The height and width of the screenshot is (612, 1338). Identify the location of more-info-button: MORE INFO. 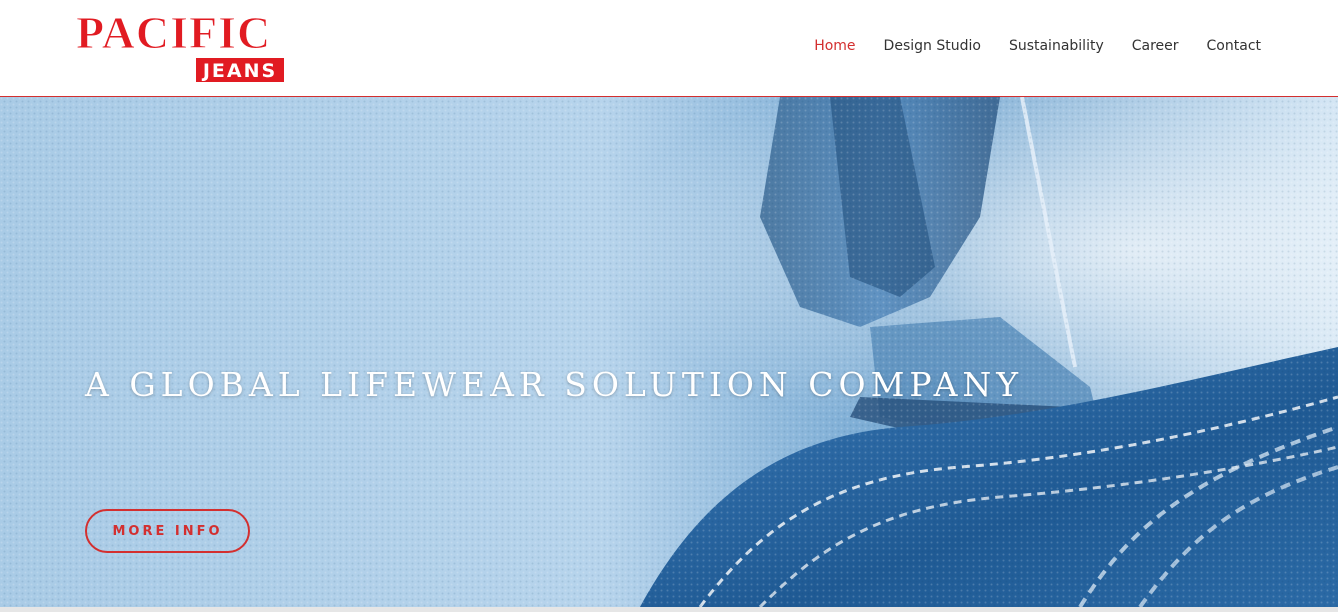
(167, 531).